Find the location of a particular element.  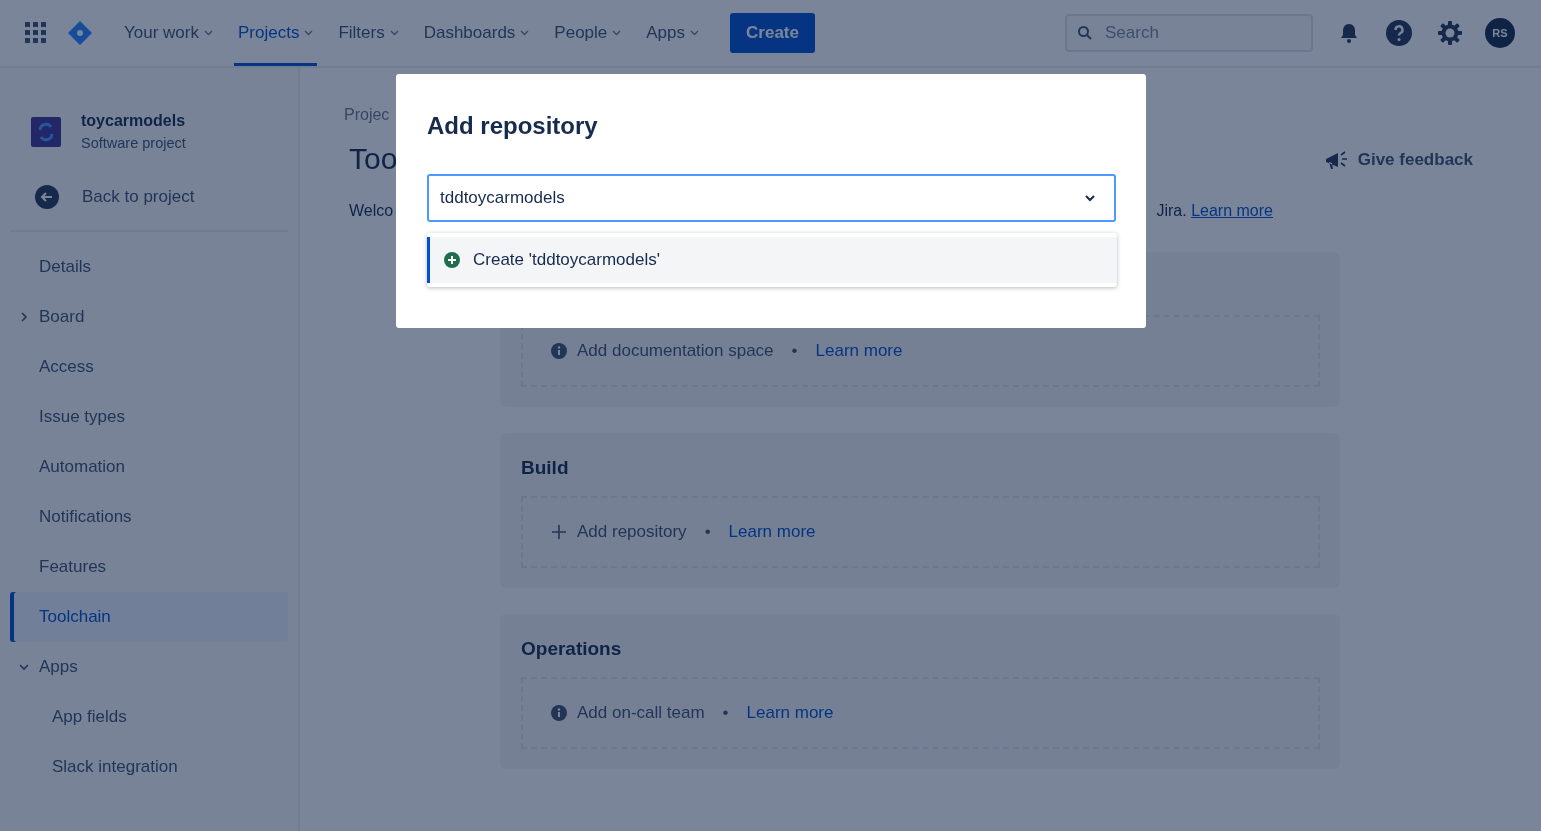

welcome-text: Welco is located at coordinates (371, 211).